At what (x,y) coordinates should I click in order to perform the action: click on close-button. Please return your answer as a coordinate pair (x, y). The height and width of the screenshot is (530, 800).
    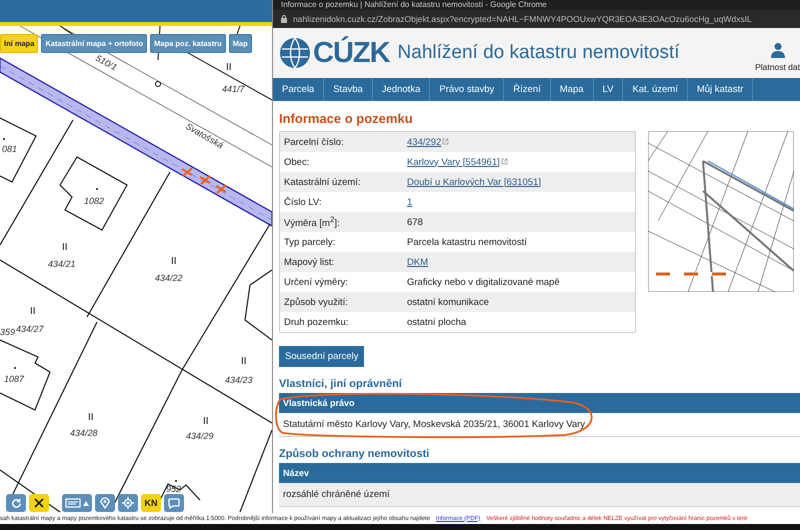
    Looking at the image, I should click on (39, 503).